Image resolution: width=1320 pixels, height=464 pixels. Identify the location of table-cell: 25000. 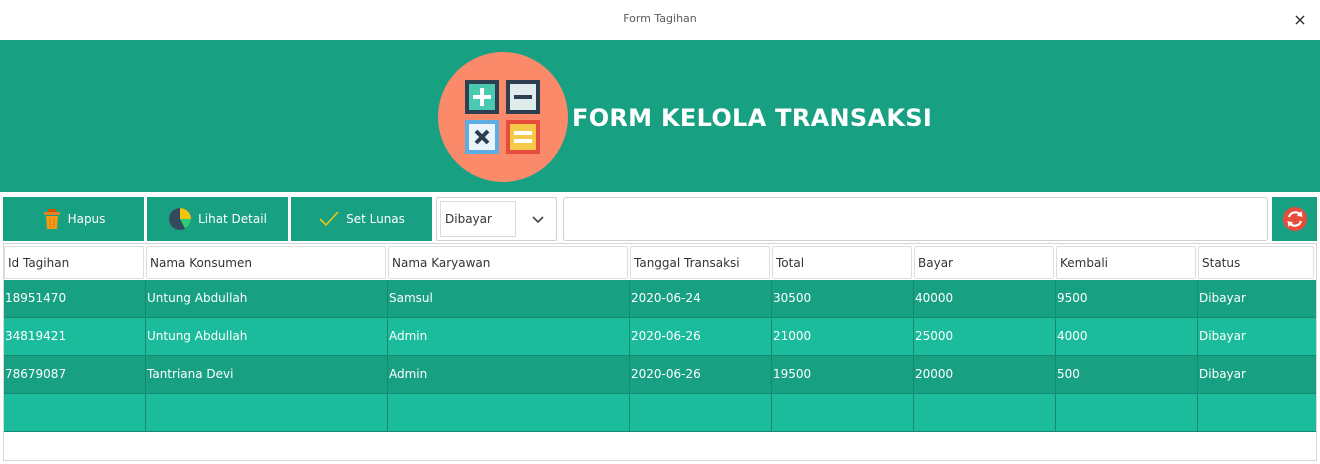
(985, 336).